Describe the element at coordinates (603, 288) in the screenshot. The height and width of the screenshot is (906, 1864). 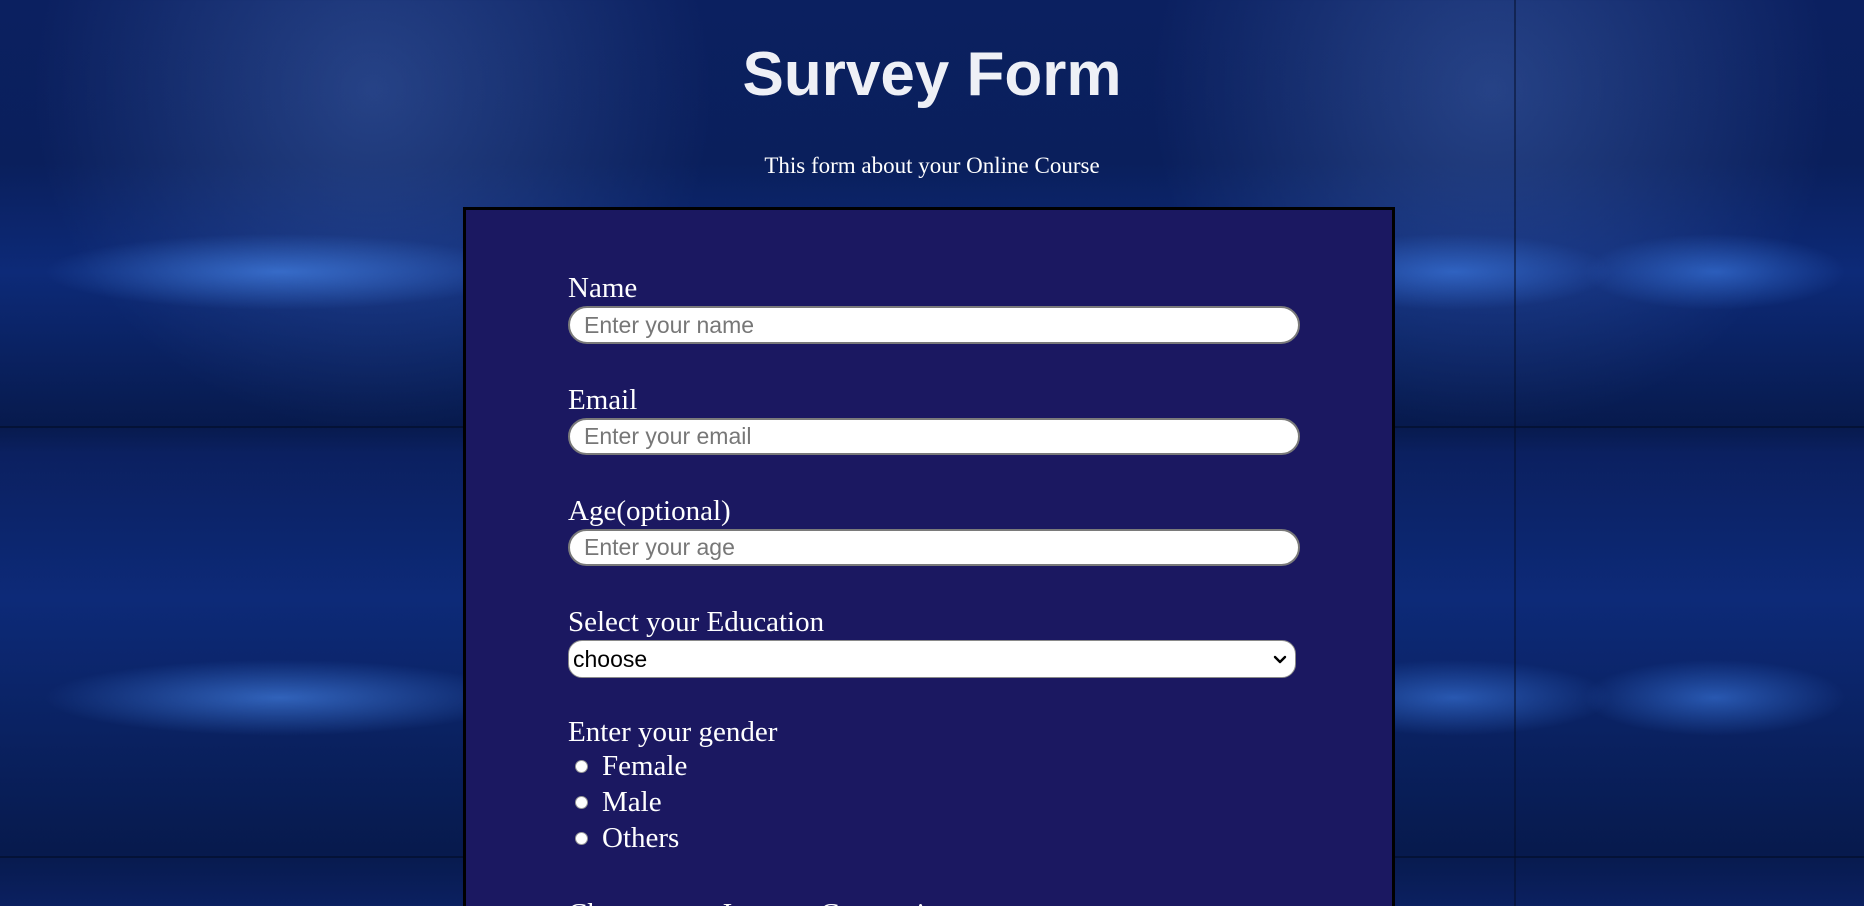
I see `name-label: Name` at that location.